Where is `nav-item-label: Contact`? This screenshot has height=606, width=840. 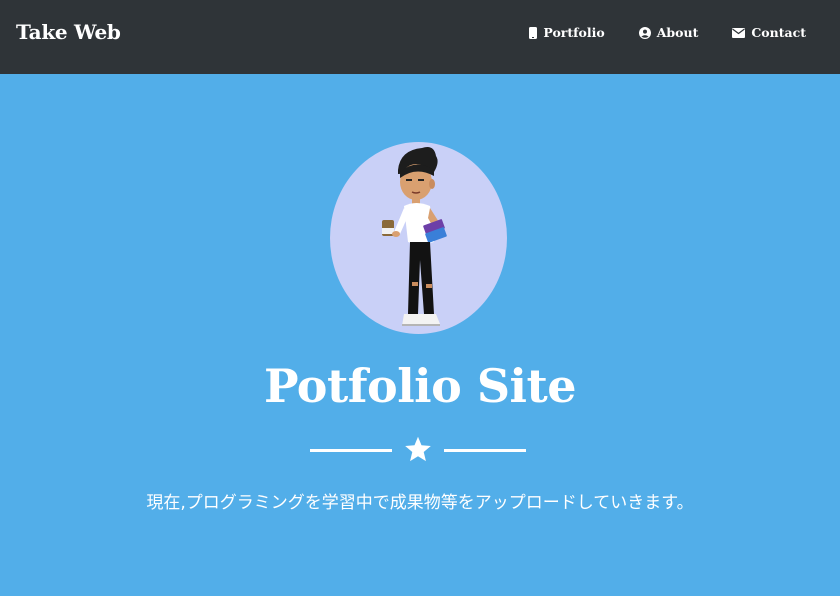
nav-item-label: Contact is located at coordinates (778, 32).